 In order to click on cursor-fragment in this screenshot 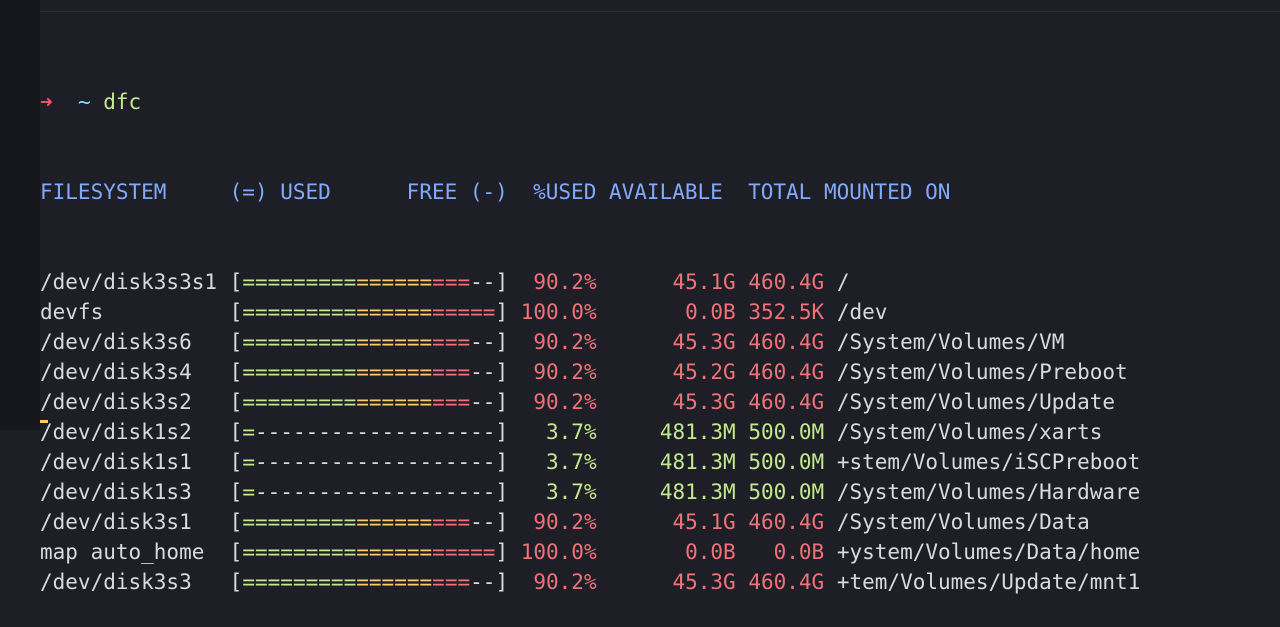, I will do `click(44, 421)`.